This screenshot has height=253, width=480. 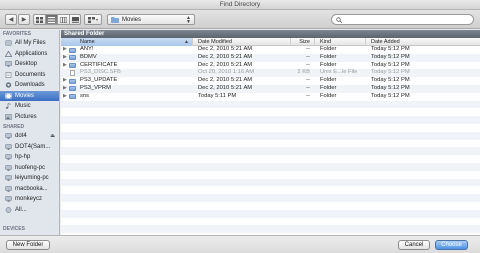 What do you see at coordinates (51, 19) in the screenshot?
I see `list-view-button` at bounding box center [51, 19].